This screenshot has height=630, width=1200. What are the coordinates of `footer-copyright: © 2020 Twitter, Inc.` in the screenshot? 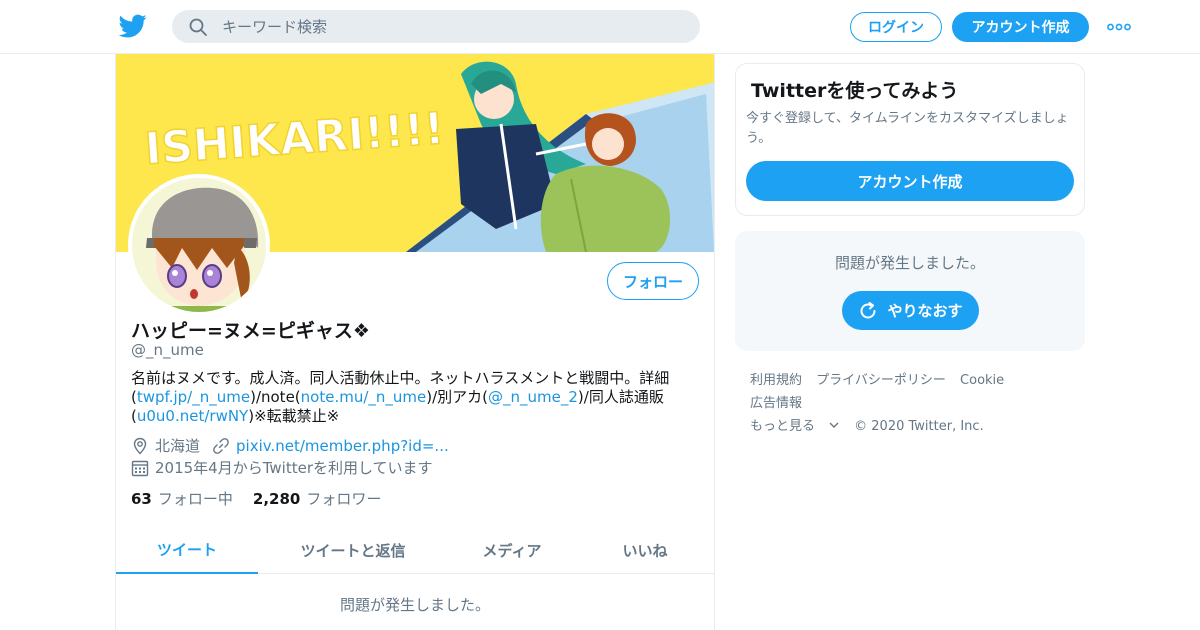 It's located at (919, 426).